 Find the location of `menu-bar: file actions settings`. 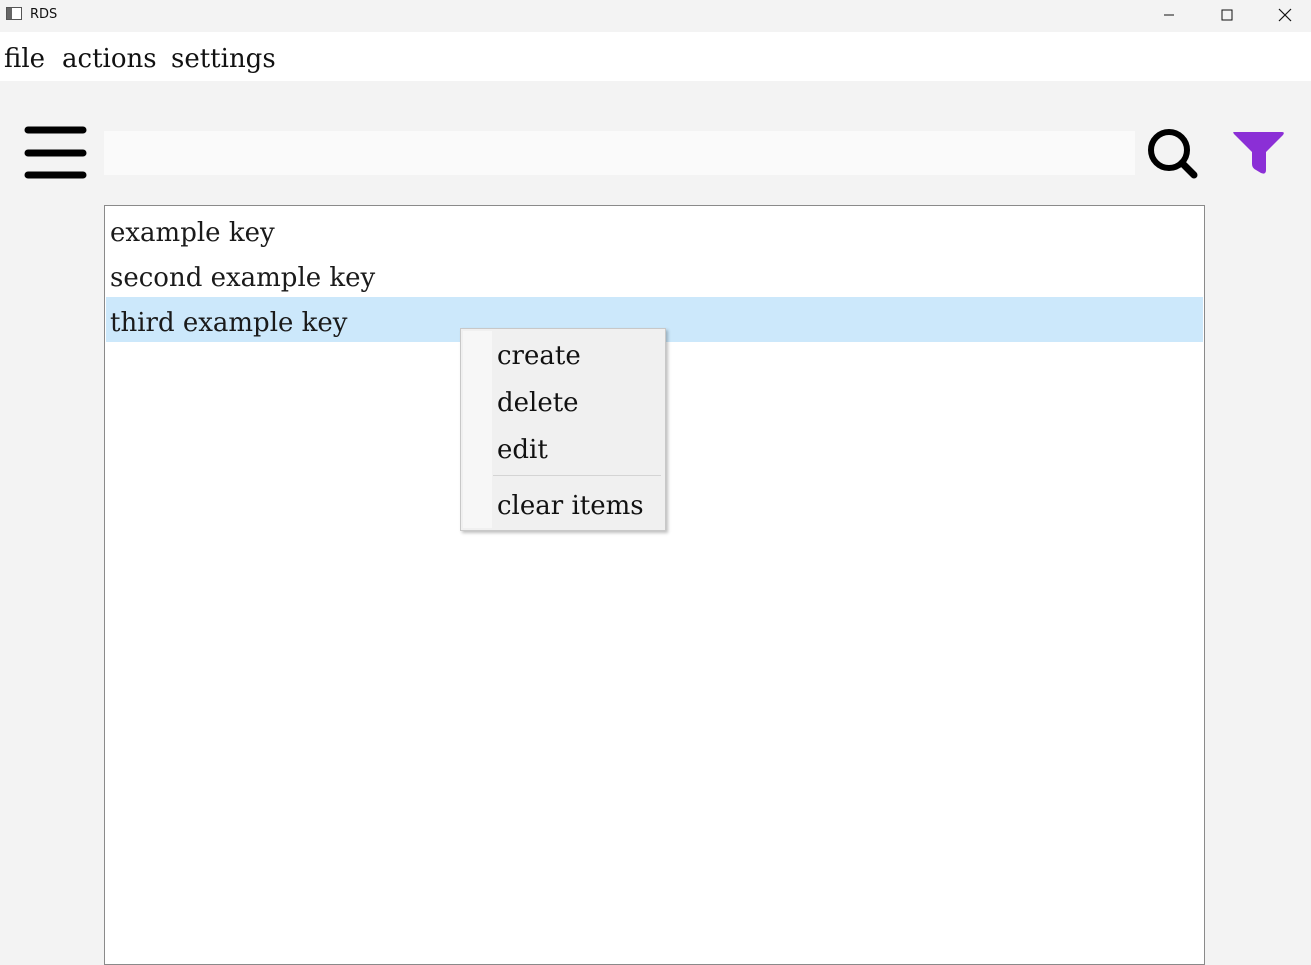

menu-bar: file actions settings is located at coordinates (655, 56).